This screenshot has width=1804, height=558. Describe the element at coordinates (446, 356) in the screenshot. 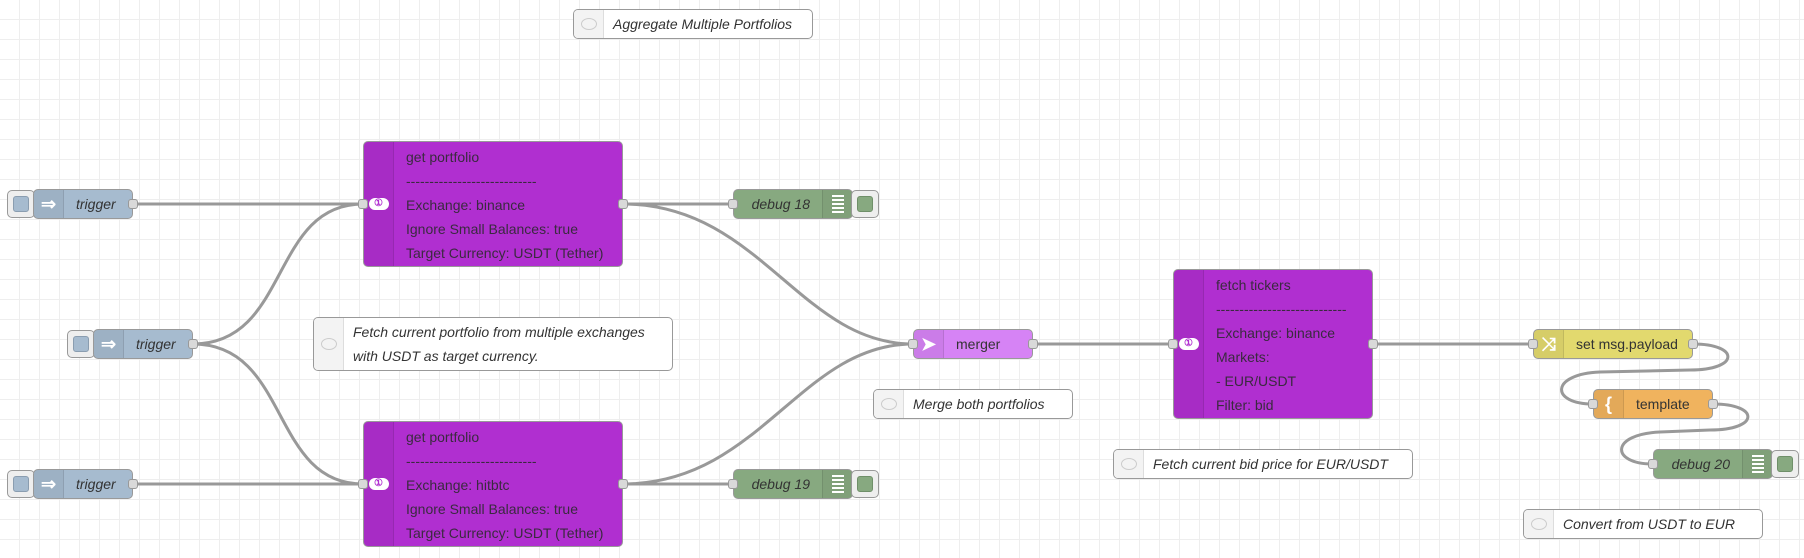

I see `comment-text: with USDT as target currency.` at that location.